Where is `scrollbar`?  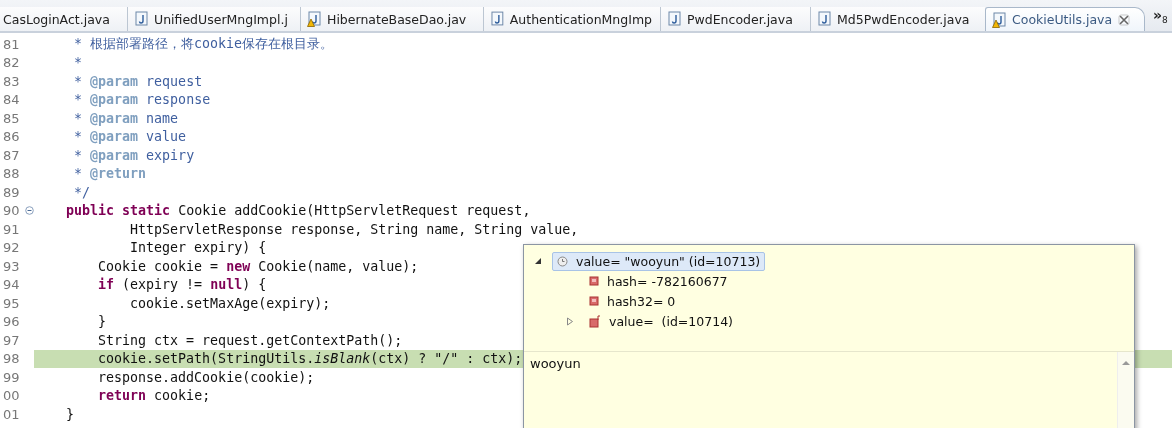 scrollbar is located at coordinates (1125, 390).